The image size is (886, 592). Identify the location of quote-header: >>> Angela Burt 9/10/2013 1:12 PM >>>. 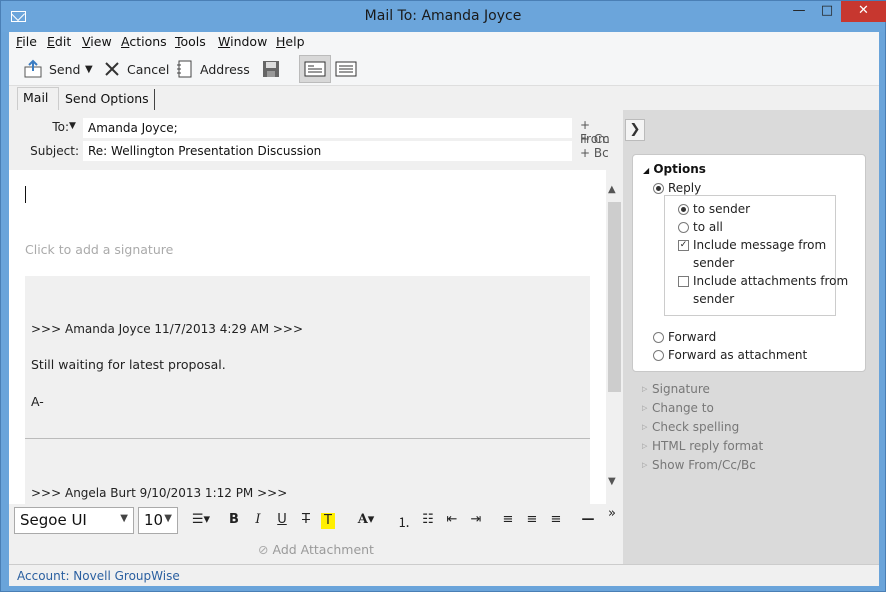
(159, 493).